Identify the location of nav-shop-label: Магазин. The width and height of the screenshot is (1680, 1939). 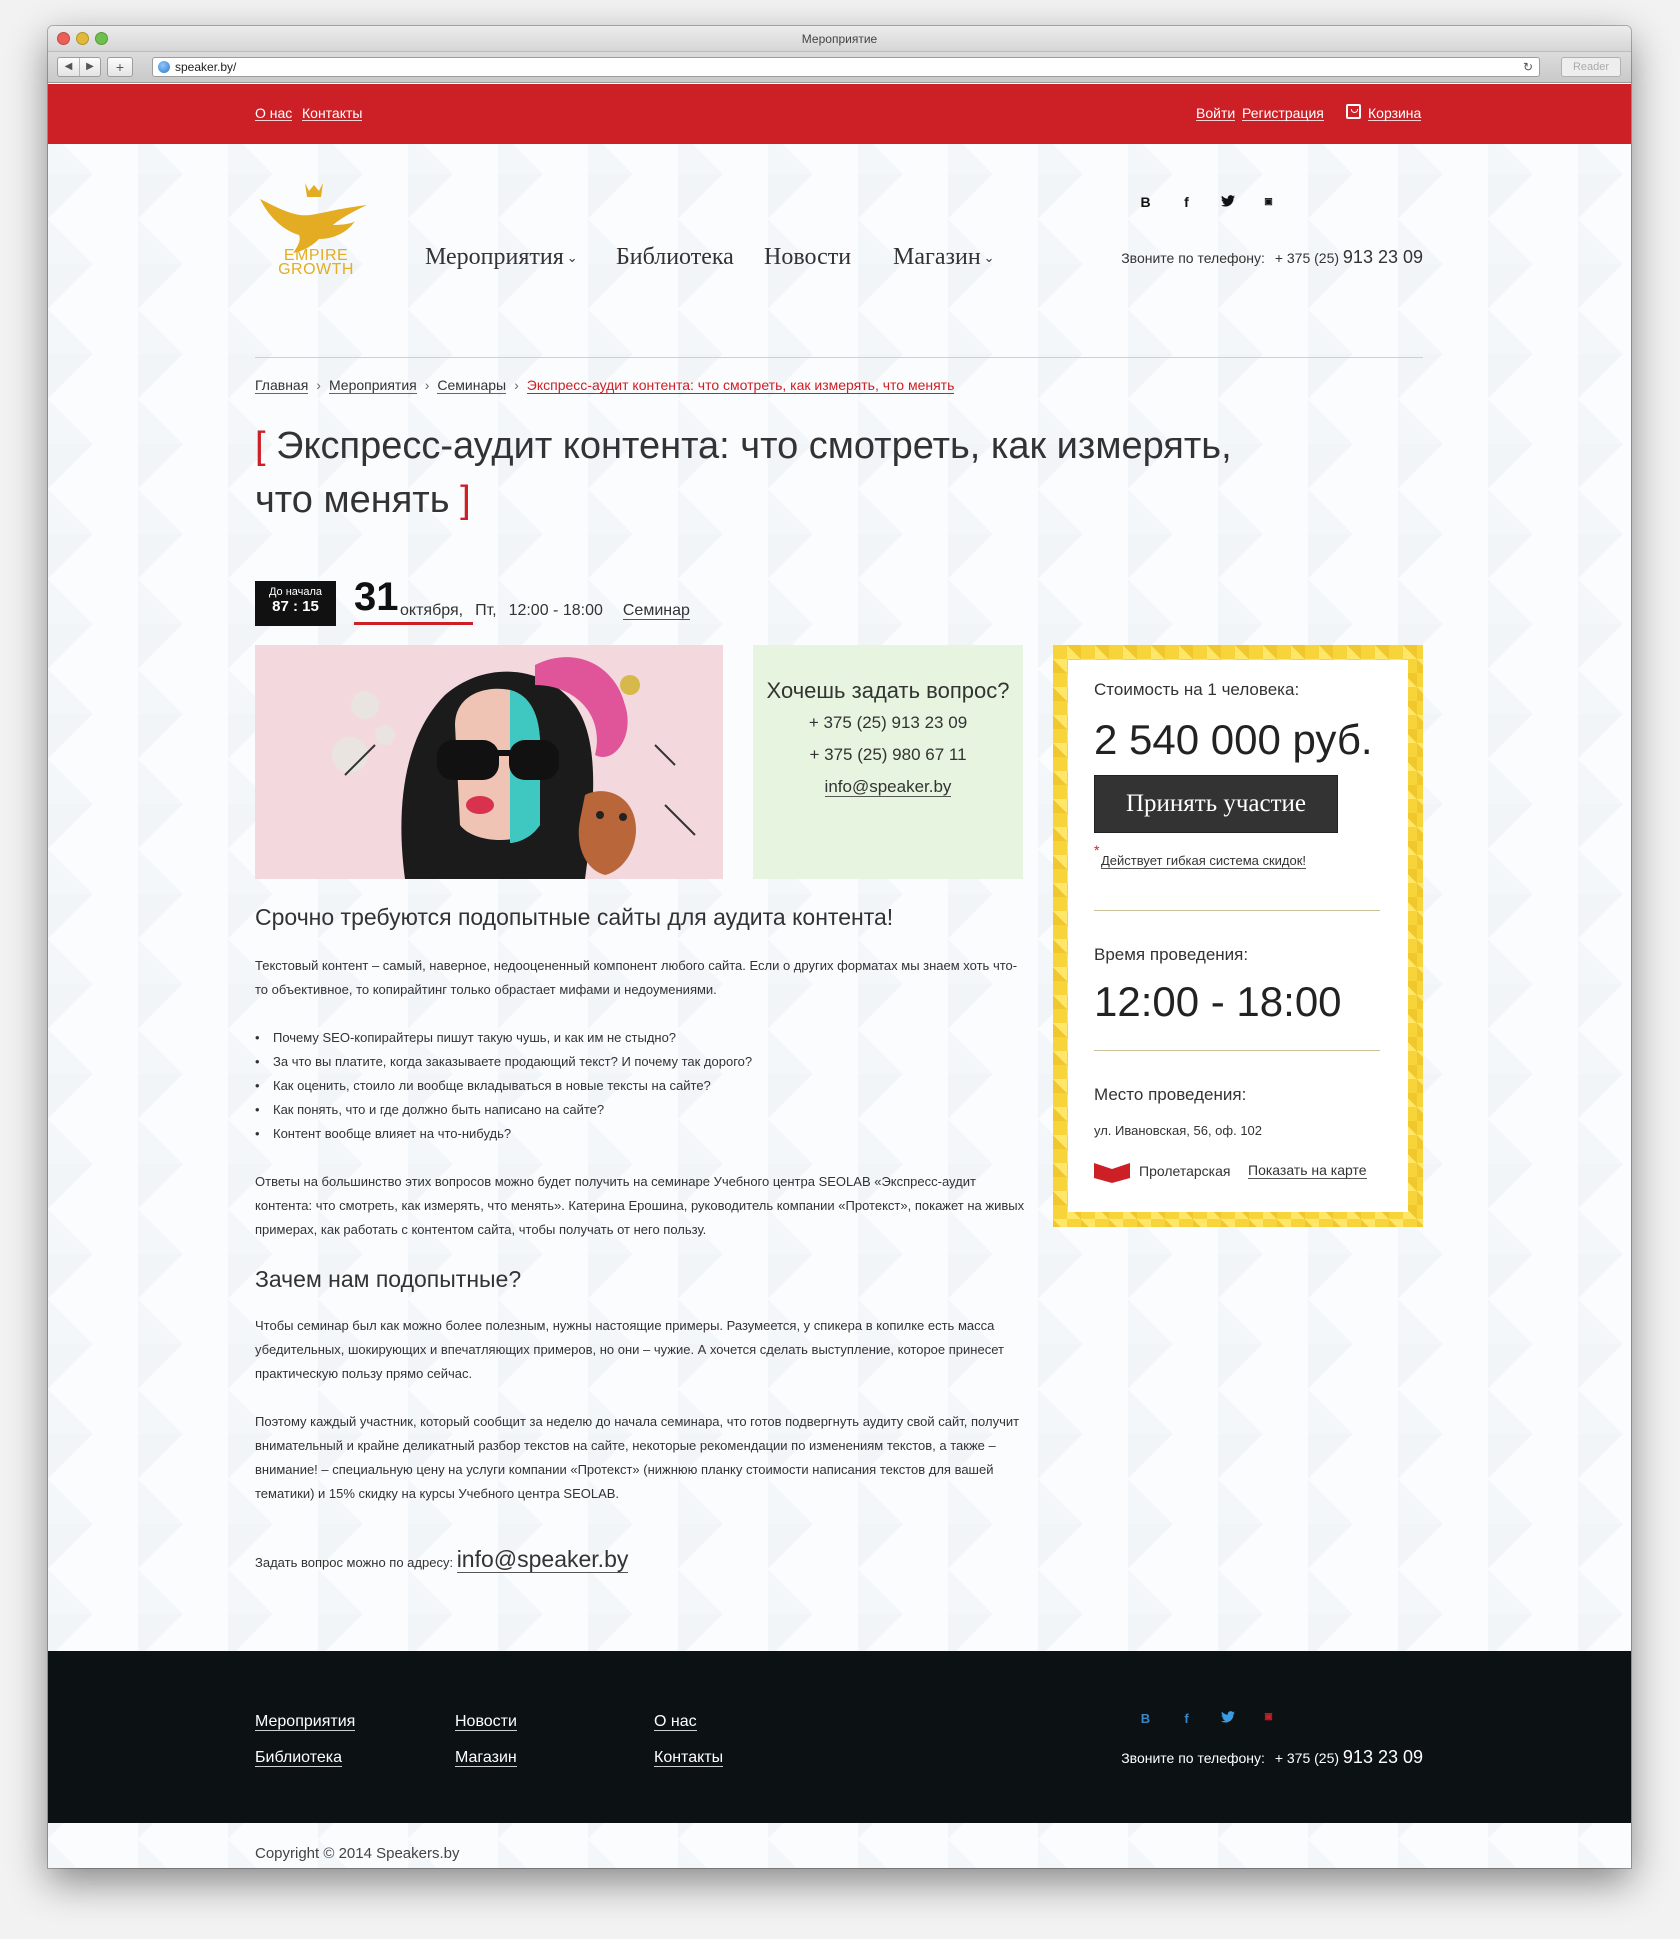
(937, 257).